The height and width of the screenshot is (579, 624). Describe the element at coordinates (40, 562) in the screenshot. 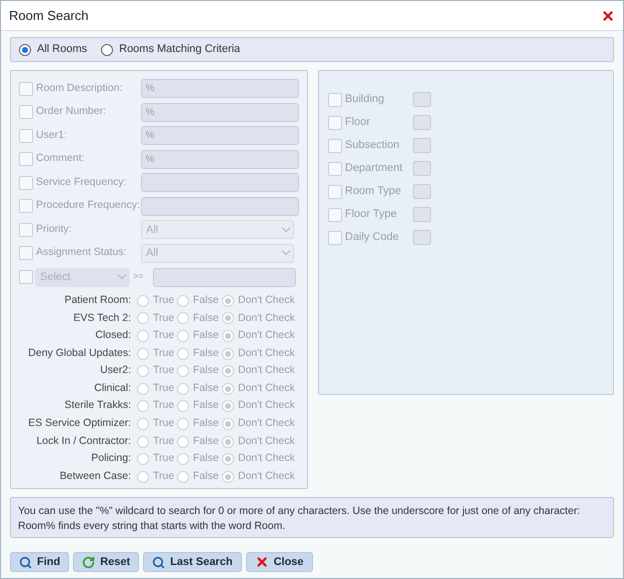

I see `action-button: Find` at that location.